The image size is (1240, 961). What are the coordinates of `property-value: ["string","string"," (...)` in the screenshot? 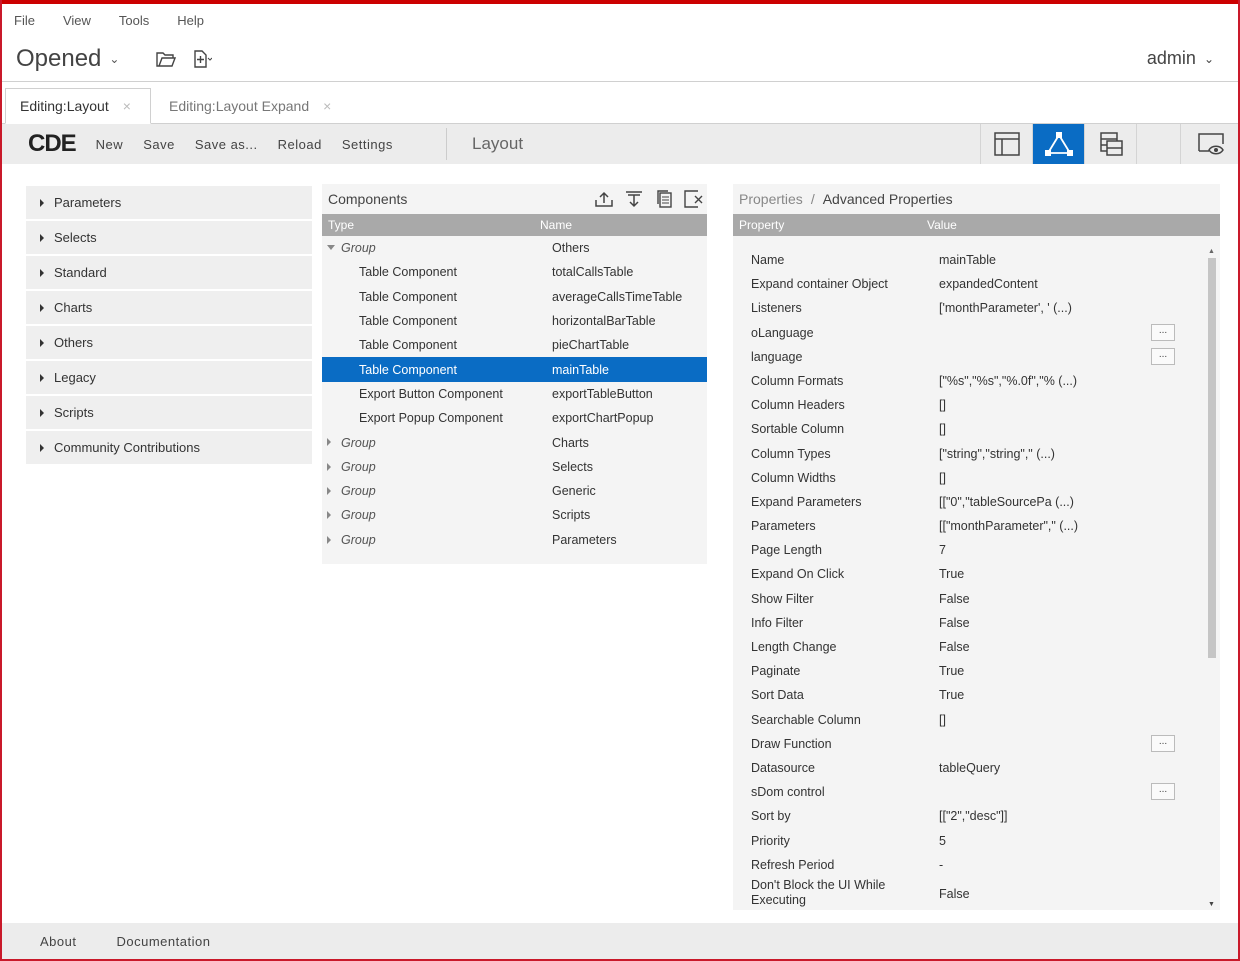 It's located at (997, 454).